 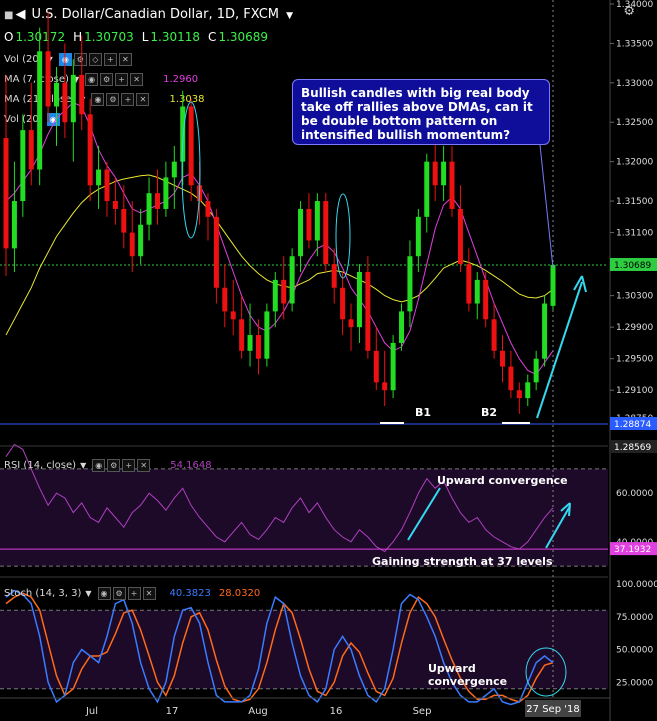 I want to click on highlight-ellipse, so click(x=343, y=236).